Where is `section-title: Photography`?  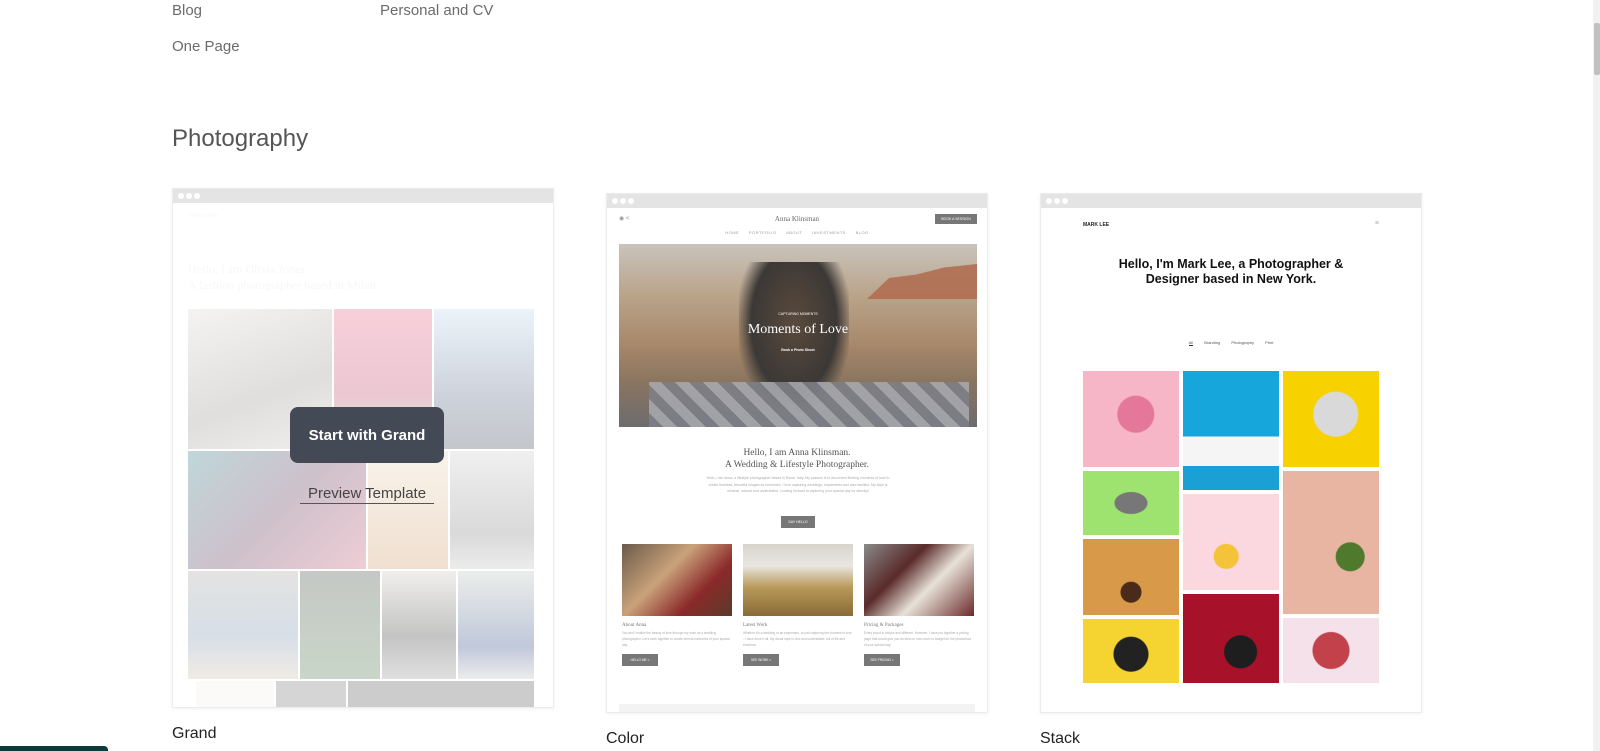 section-title: Photography is located at coordinates (240, 138).